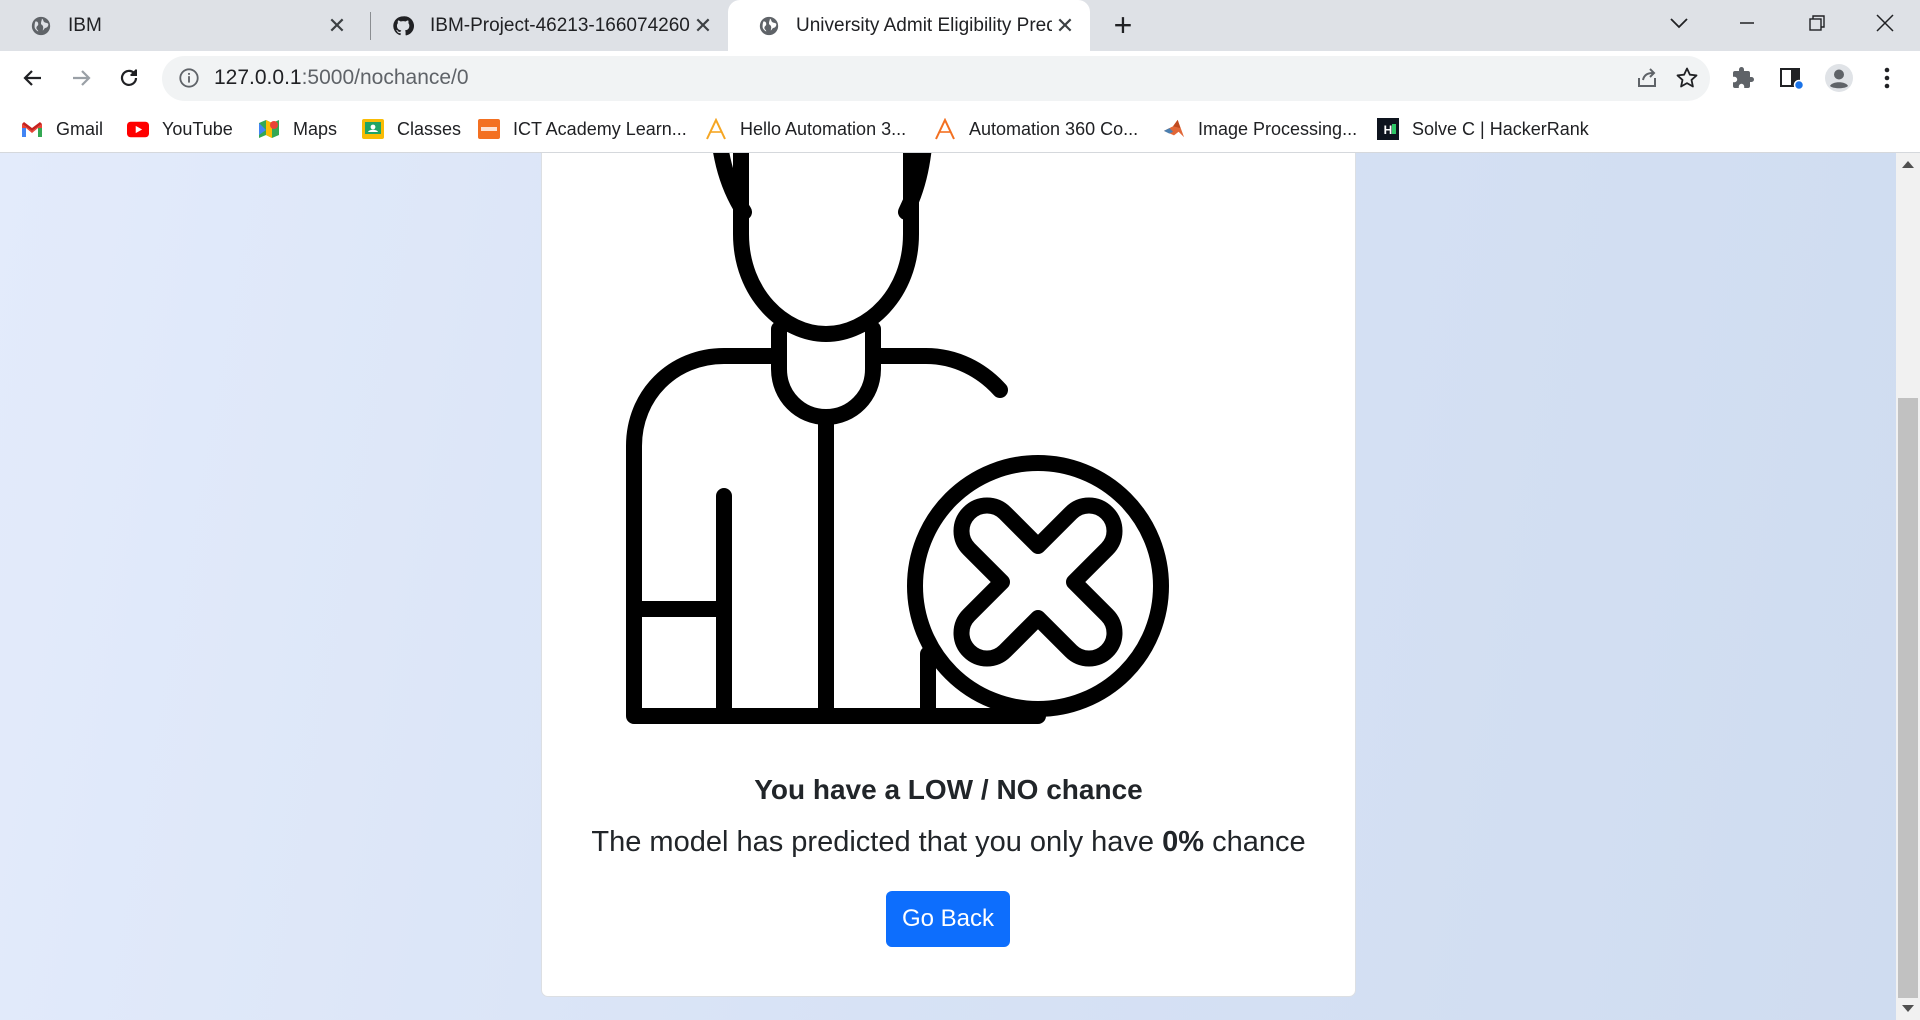 The image size is (1920, 1020). I want to click on address-bar: 127.0.0.1:5000/nochance/0, so click(936, 78).